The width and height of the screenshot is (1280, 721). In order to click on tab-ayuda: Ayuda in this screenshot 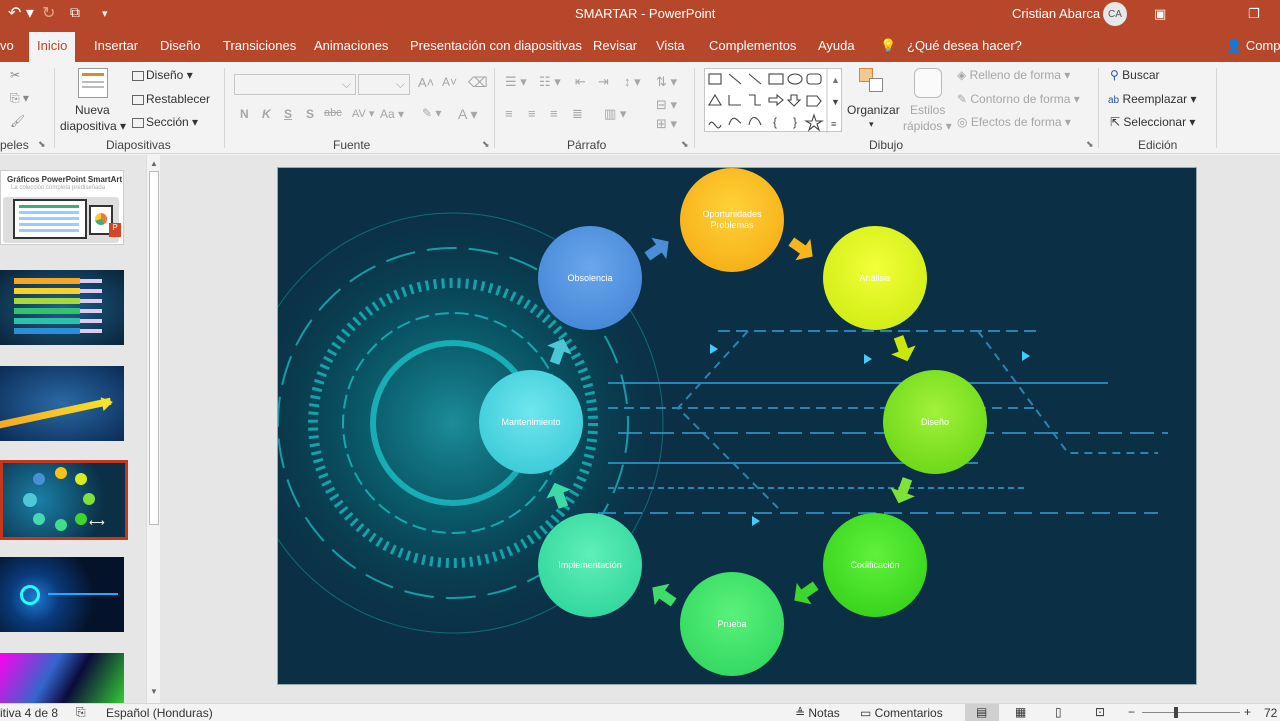, I will do `click(836, 45)`.